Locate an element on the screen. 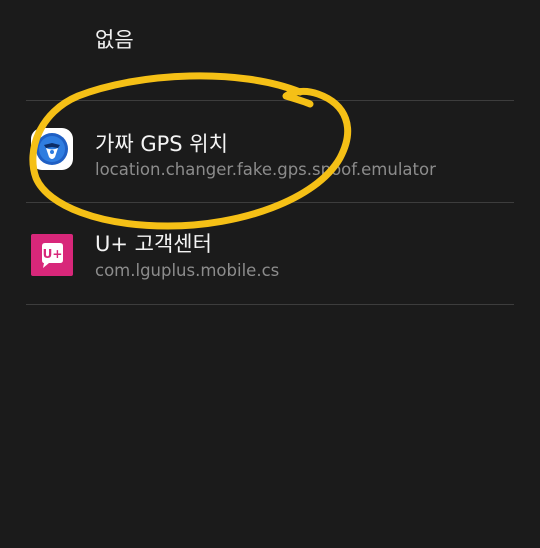 Image resolution: width=540 pixels, height=548 pixels. app-package-name: location.changer.fake.gps.spoof.emulator is located at coordinates (265, 169).